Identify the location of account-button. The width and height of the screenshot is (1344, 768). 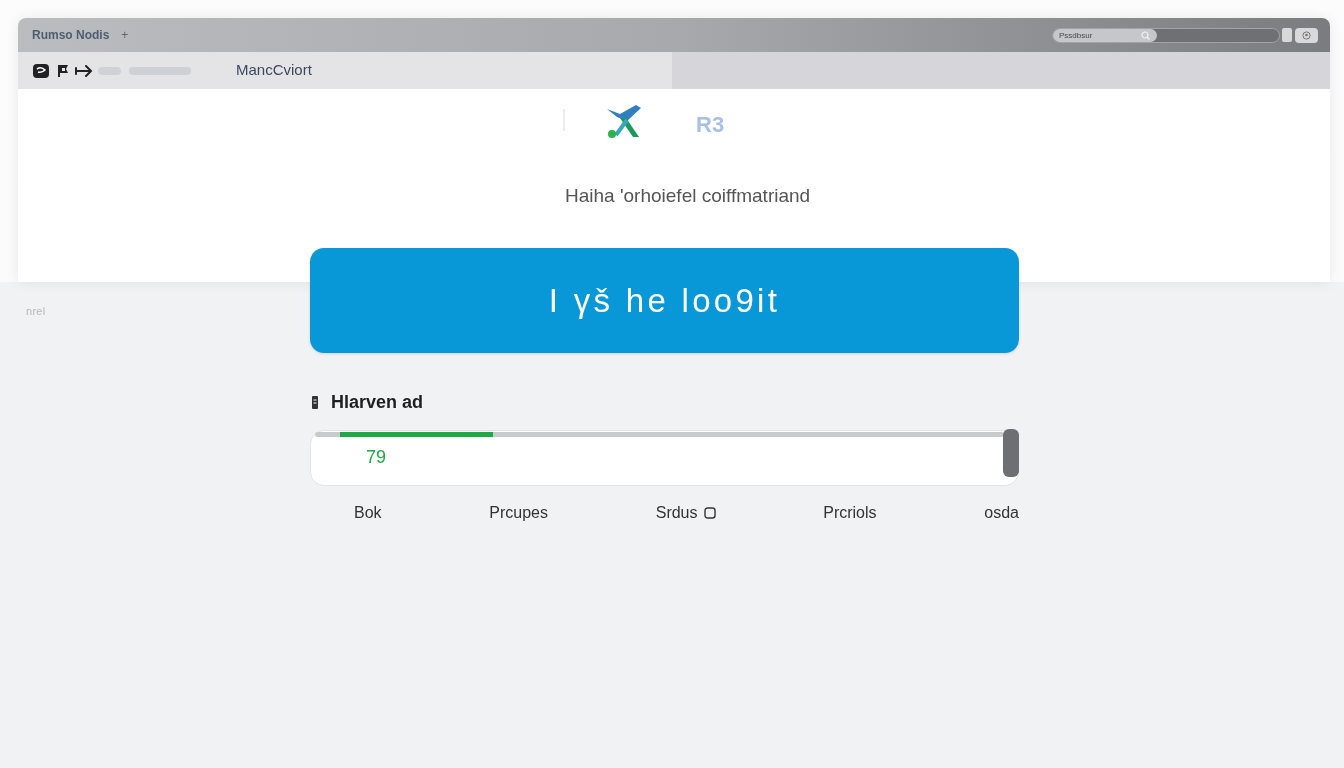
(1306, 35).